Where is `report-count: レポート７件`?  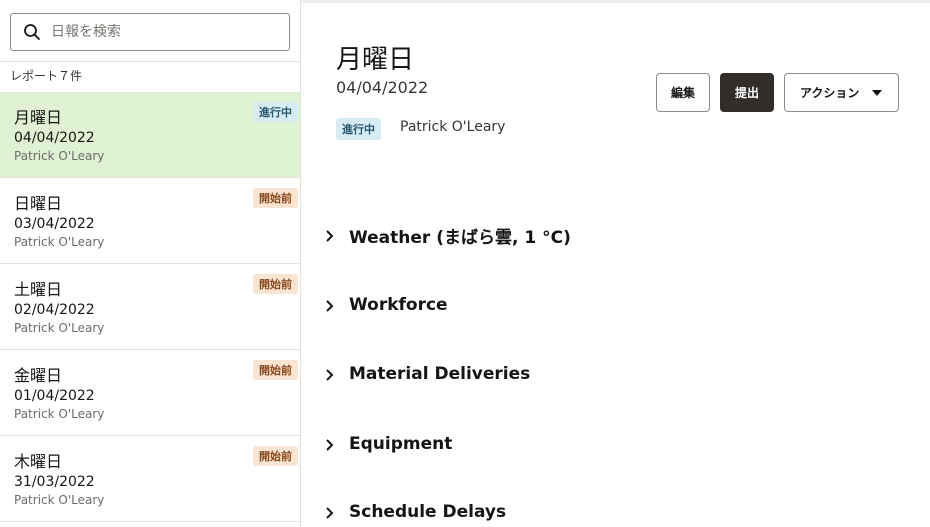 report-count: レポート７件 is located at coordinates (46, 76).